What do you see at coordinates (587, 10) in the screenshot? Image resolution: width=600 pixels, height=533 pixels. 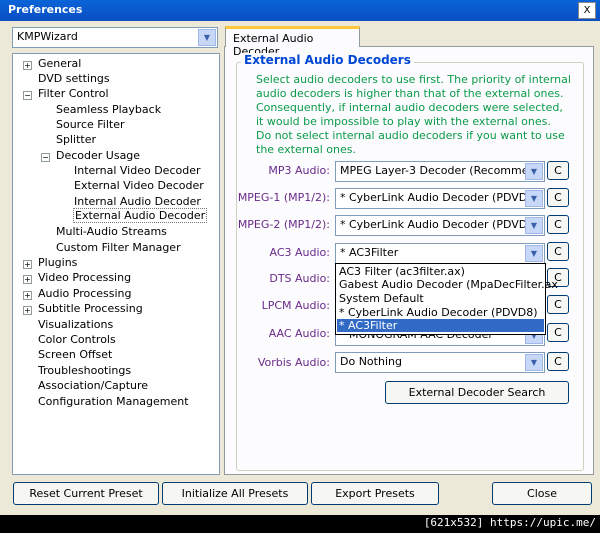 I see `close-window-button: X` at bounding box center [587, 10].